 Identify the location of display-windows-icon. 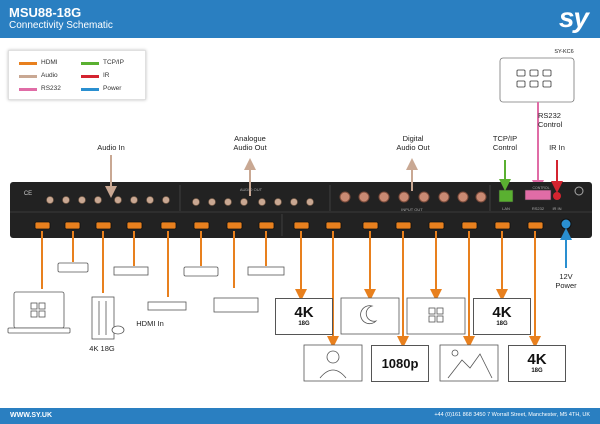
(436, 316).